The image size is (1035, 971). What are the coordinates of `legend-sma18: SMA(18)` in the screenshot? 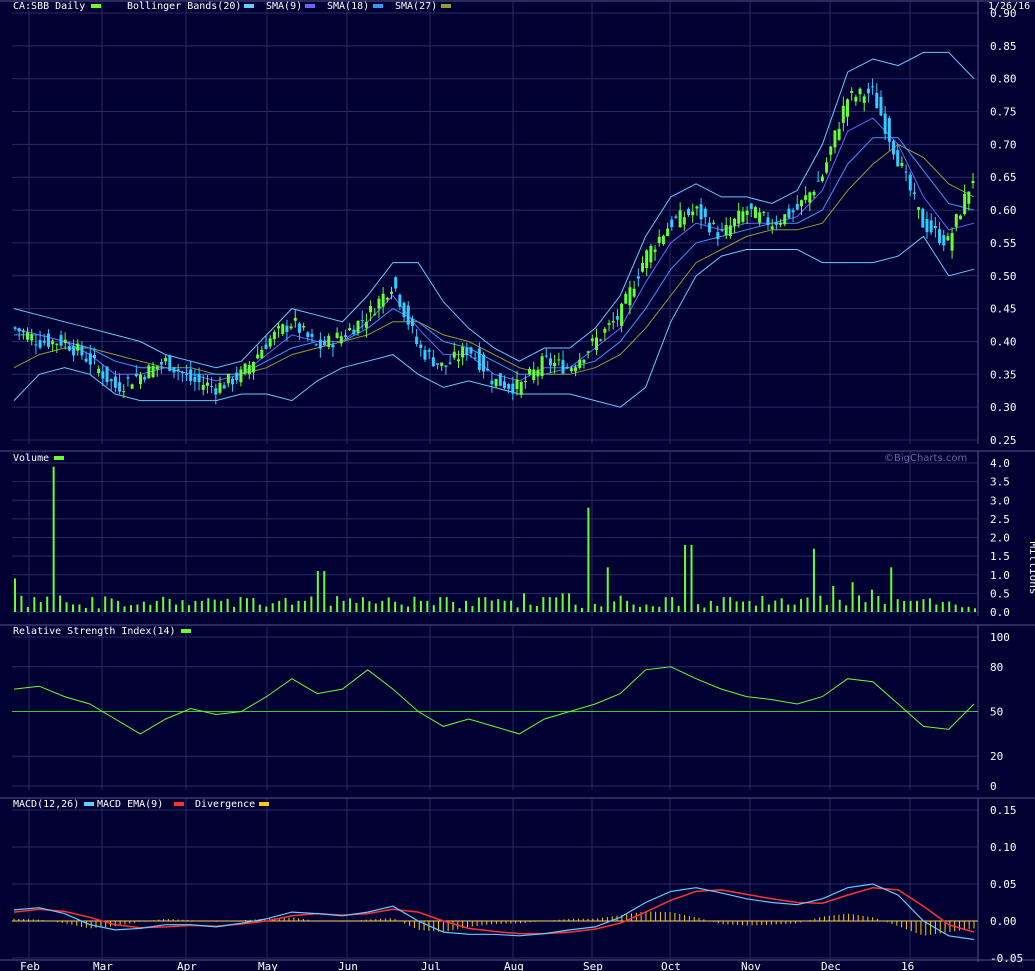 It's located at (348, 6).